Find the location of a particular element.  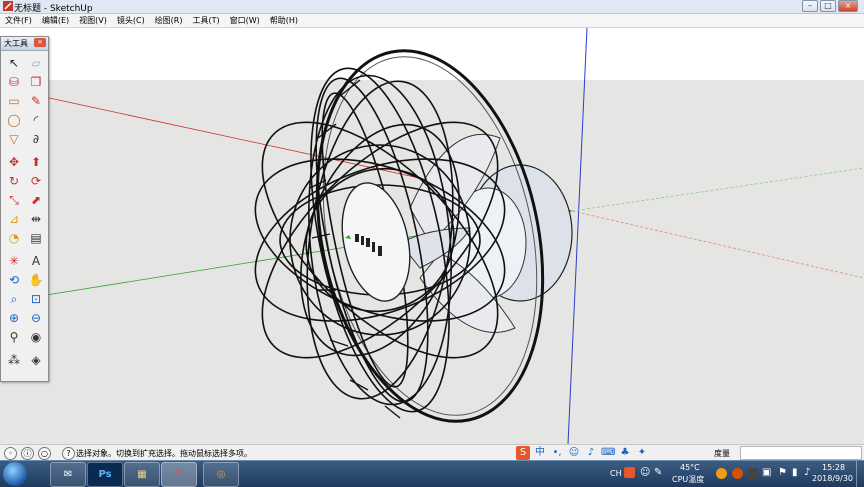

orbit-icon: ⟲ is located at coordinates (14, 280).